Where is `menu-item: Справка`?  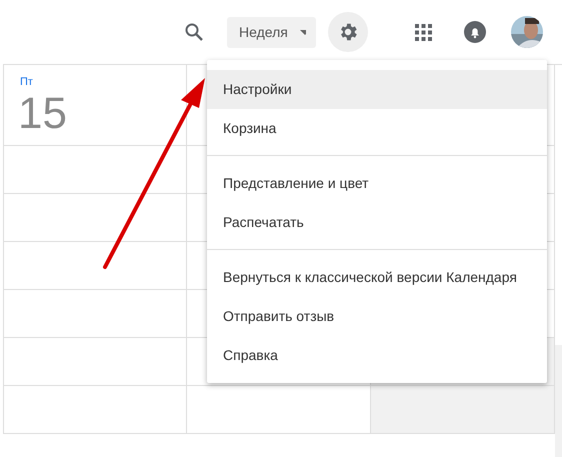
menu-item: Справка is located at coordinates (377, 355).